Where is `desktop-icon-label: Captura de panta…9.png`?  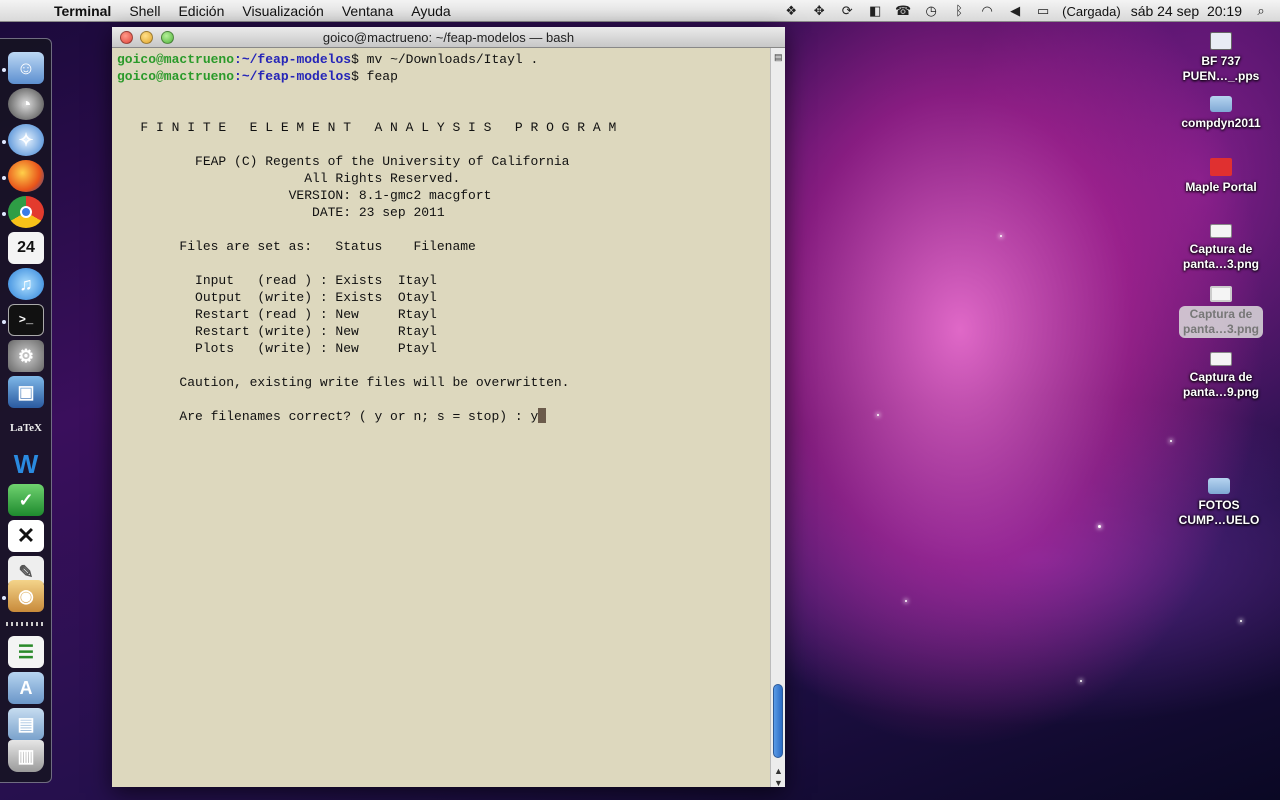 desktop-icon-label: Captura de panta…9.png is located at coordinates (1220, 384).